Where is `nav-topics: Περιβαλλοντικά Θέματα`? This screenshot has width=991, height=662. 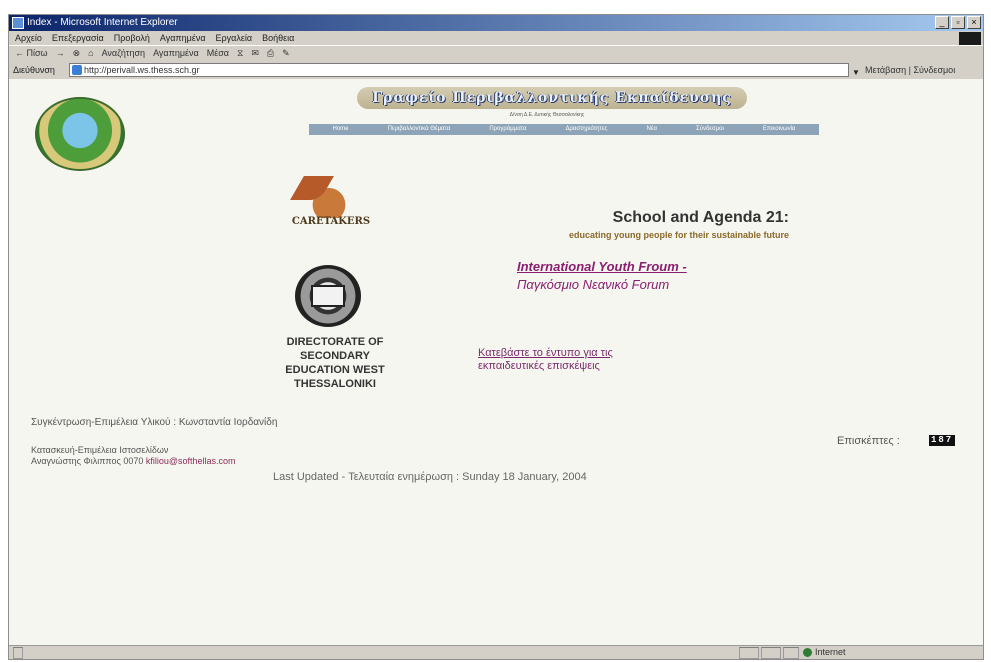 nav-topics: Περιβαλλοντικά Θέματα is located at coordinates (419, 129).